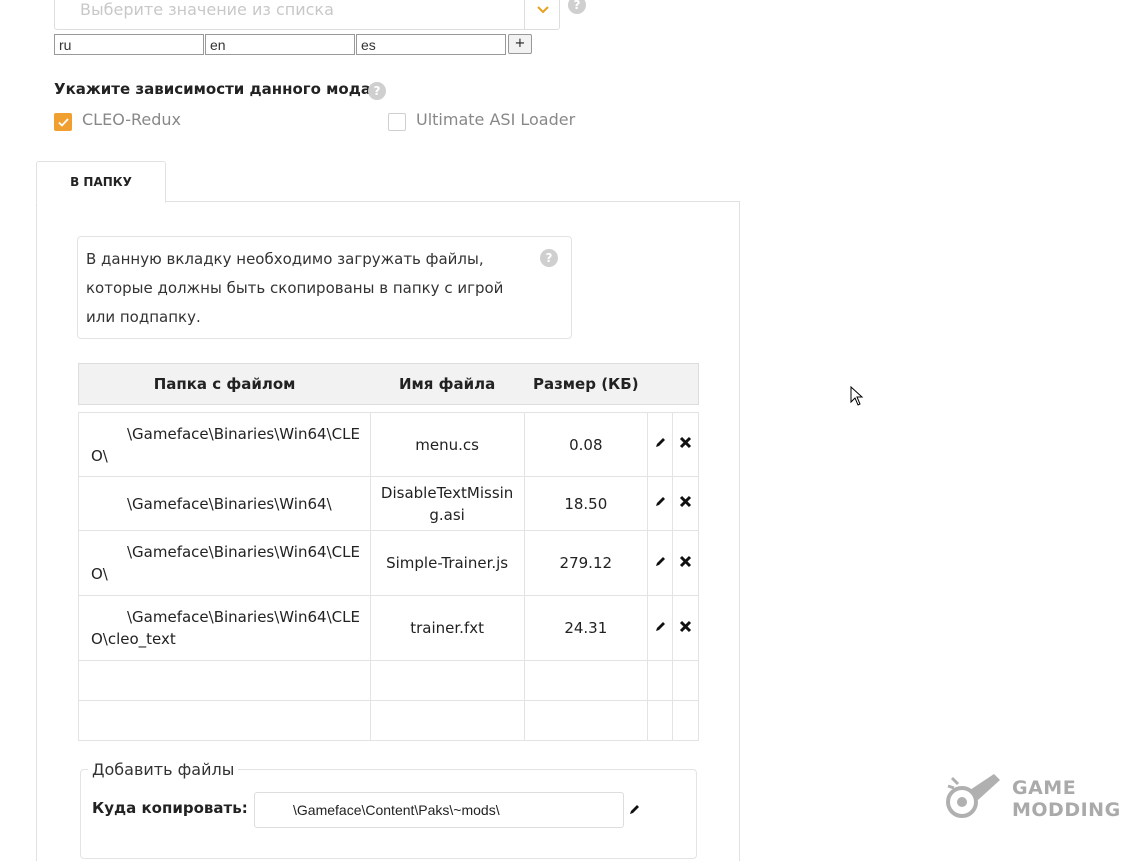 This screenshot has width=1132, height=861. Describe the element at coordinates (224, 503) in the screenshot. I see `file-folder-cell: \Gameface\Binaries\Win64\` at that location.